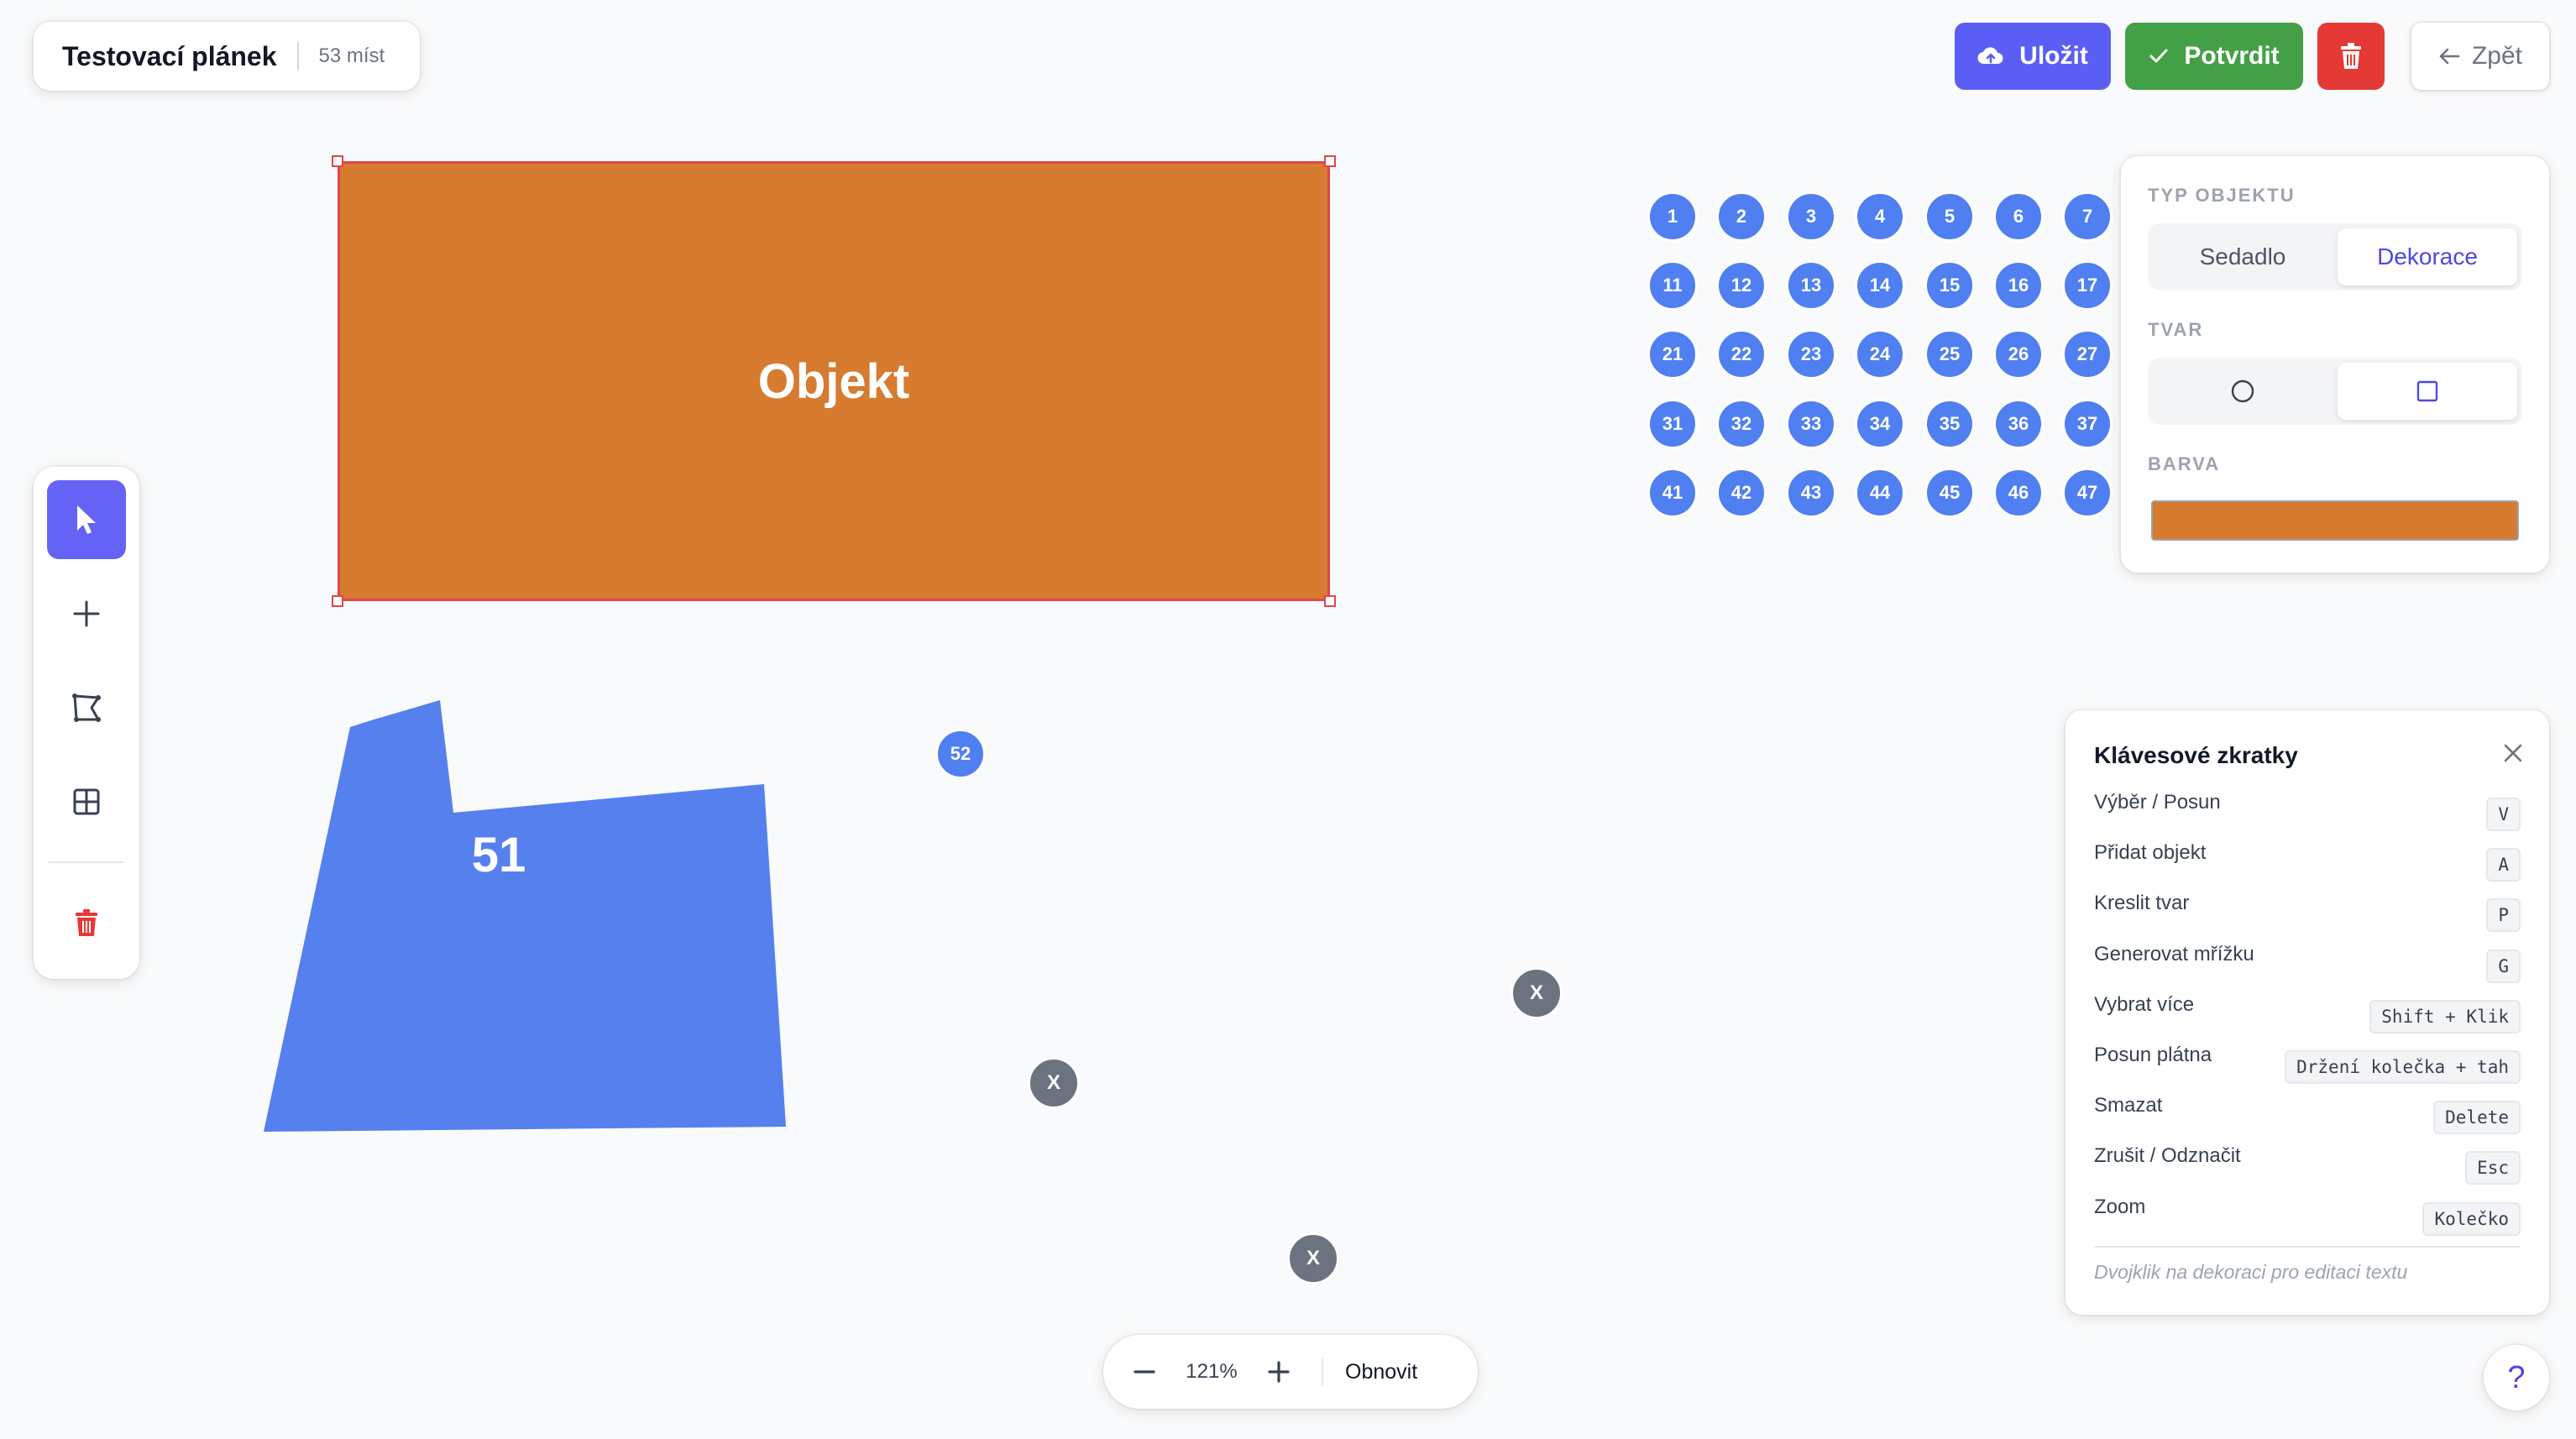 Image resolution: width=2576 pixels, height=1439 pixels. Describe the element at coordinates (1950, 493) in the screenshot. I see `seat: 45` at that location.